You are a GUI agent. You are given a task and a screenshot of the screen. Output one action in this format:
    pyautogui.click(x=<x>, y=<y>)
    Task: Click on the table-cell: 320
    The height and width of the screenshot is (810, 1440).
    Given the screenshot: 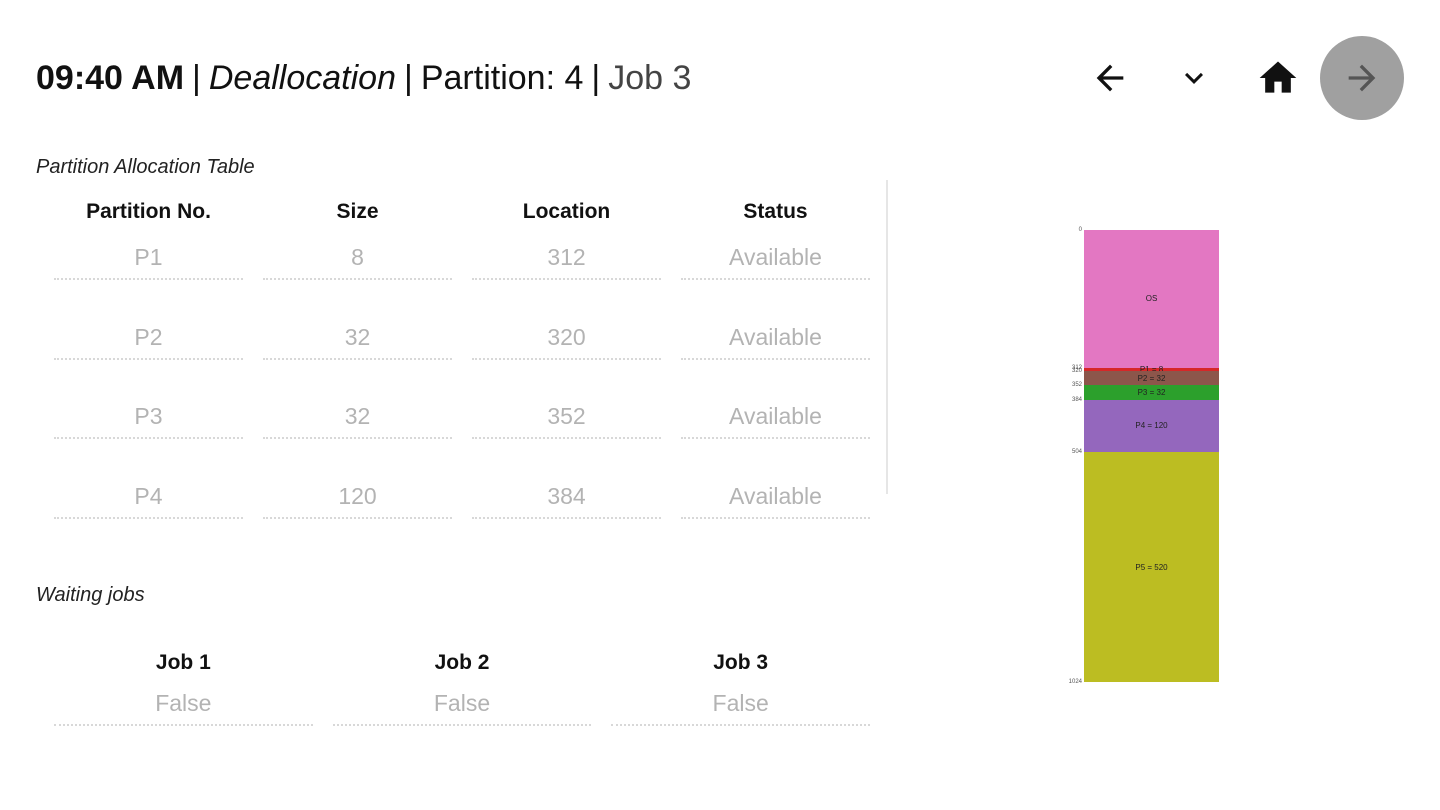 What is the action you would take?
    pyautogui.click(x=566, y=352)
    